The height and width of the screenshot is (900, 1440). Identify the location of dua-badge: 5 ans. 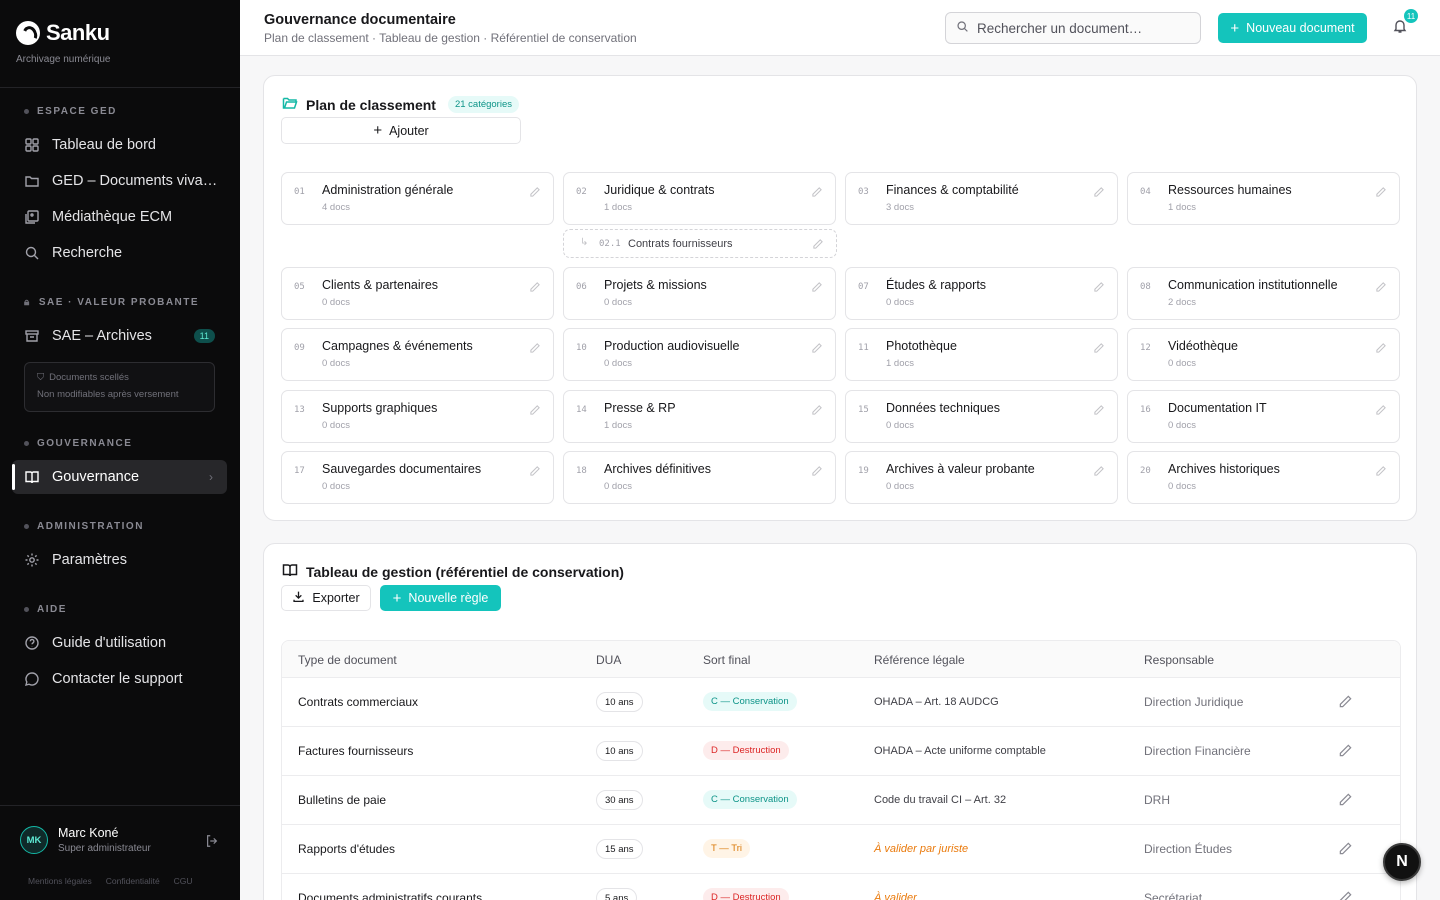
(617, 894).